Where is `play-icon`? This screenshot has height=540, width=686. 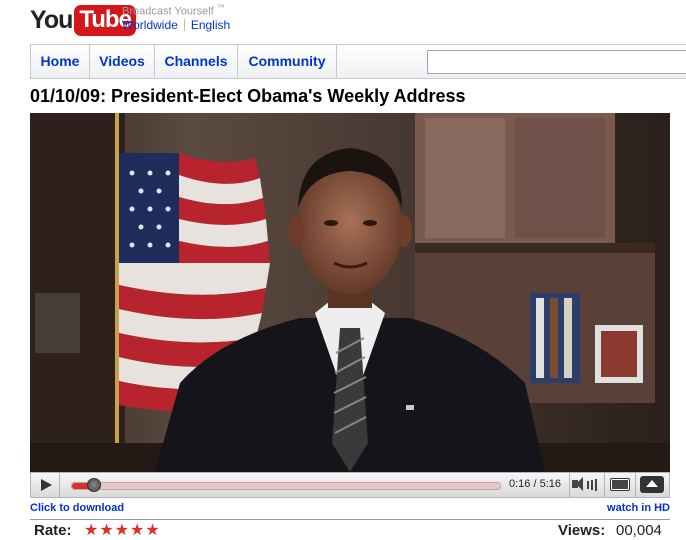
play-icon is located at coordinates (46, 485).